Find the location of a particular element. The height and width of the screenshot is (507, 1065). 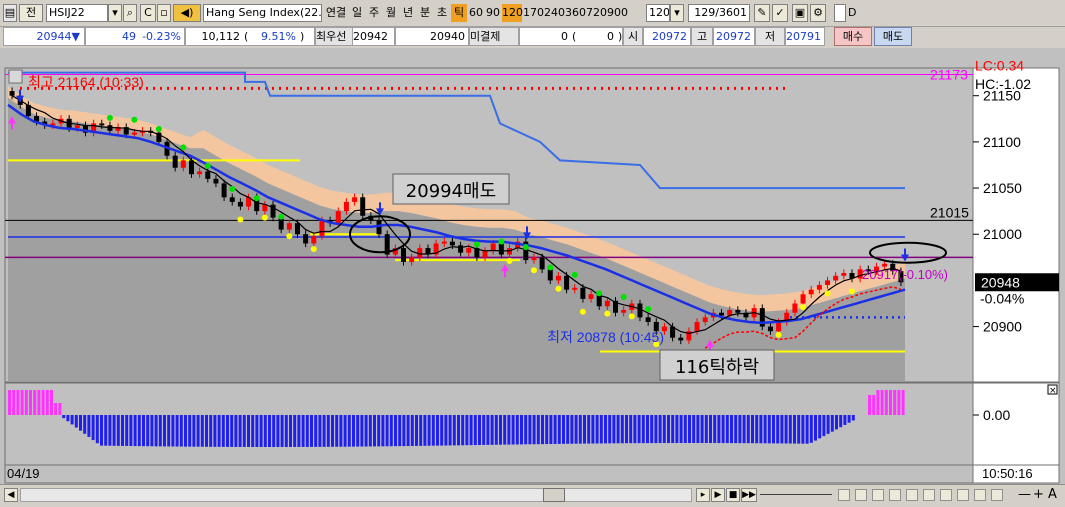

chart-grid-icon is located at coordinates (15, 76).